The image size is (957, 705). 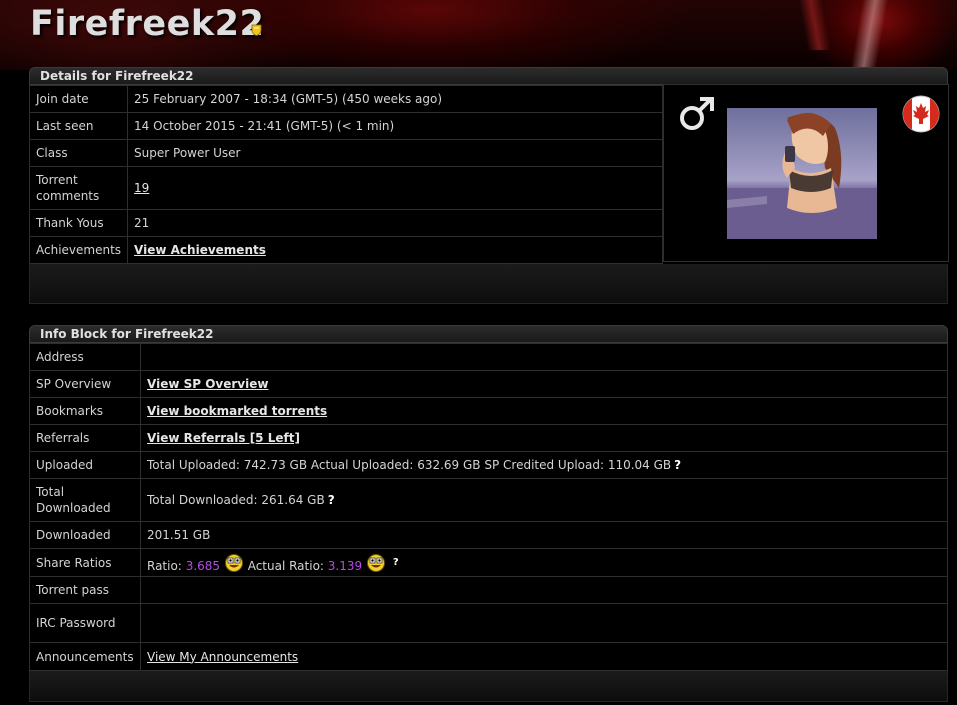 I want to click on torrent-comments-link: 19, so click(x=141, y=188).